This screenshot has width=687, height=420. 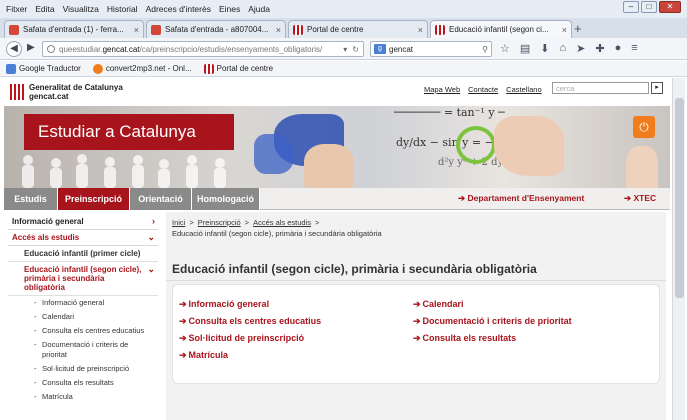 I want to click on maximize-button: □, so click(x=649, y=7).